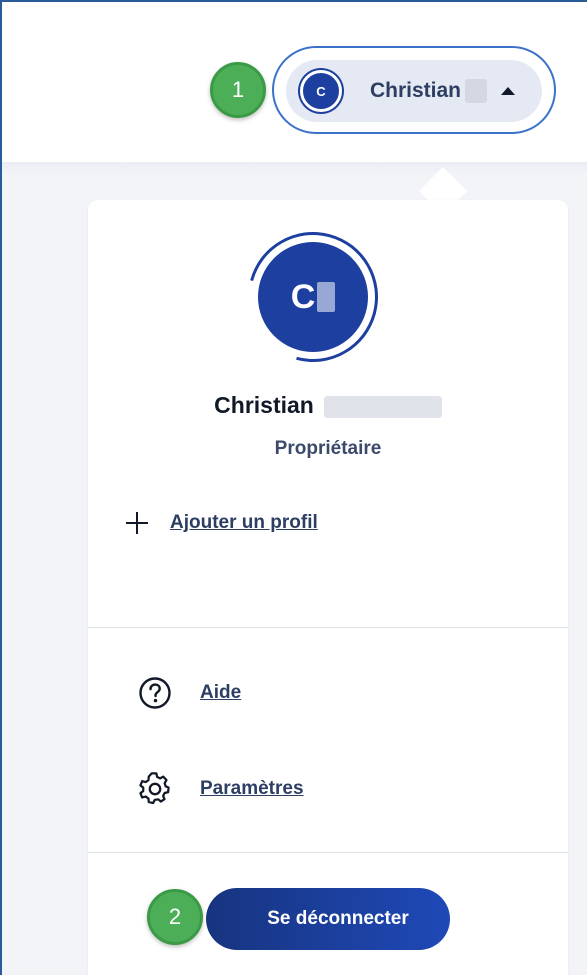 This screenshot has height=975, width=587. I want to click on user-menu-trigger: C Christian, so click(414, 91).